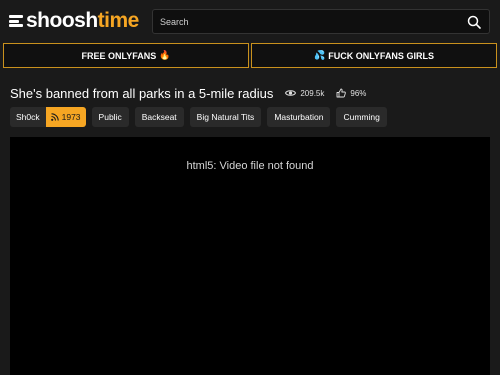  What do you see at coordinates (118, 20) in the screenshot?
I see `logo-text-part2: time` at bounding box center [118, 20].